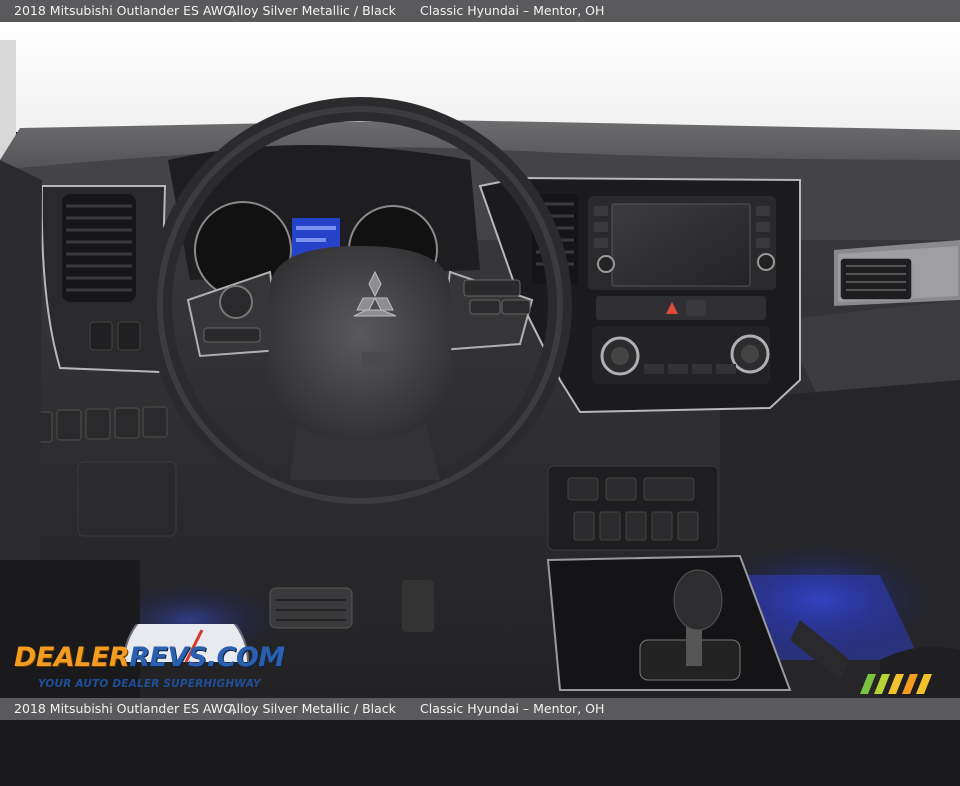 The height and width of the screenshot is (786, 960). What do you see at coordinates (698, 600) in the screenshot?
I see `gear-shifter` at bounding box center [698, 600].